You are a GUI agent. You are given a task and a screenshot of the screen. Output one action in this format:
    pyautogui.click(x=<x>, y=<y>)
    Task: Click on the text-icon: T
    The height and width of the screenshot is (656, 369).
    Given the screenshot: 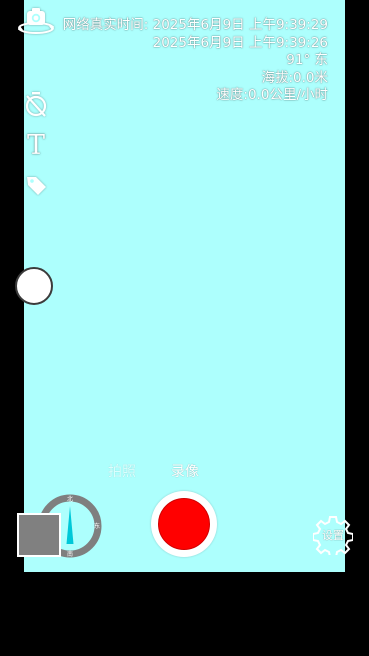 What is the action you would take?
    pyautogui.click(x=36, y=145)
    